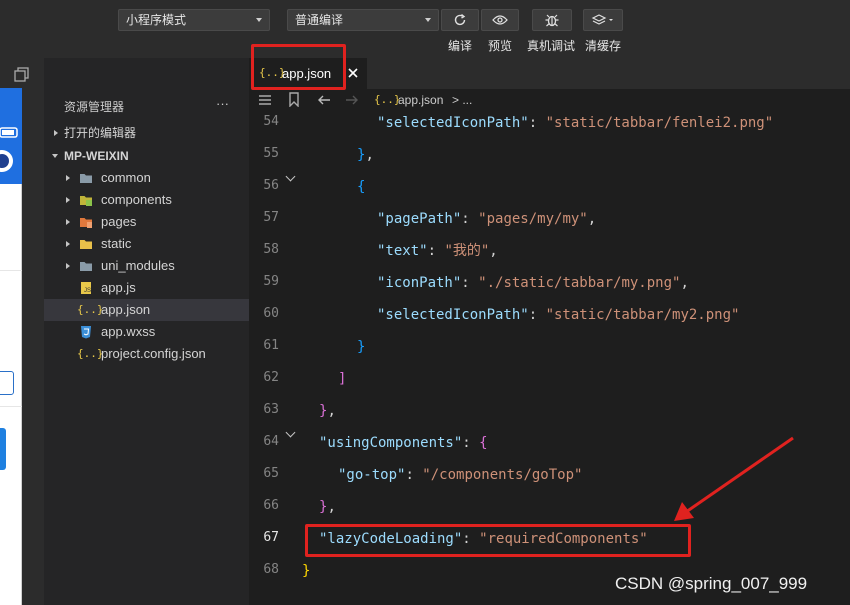 The width and height of the screenshot is (850, 605). Describe the element at coordinates (21, 74) in the screenshot. I see `window-icon` at that location.